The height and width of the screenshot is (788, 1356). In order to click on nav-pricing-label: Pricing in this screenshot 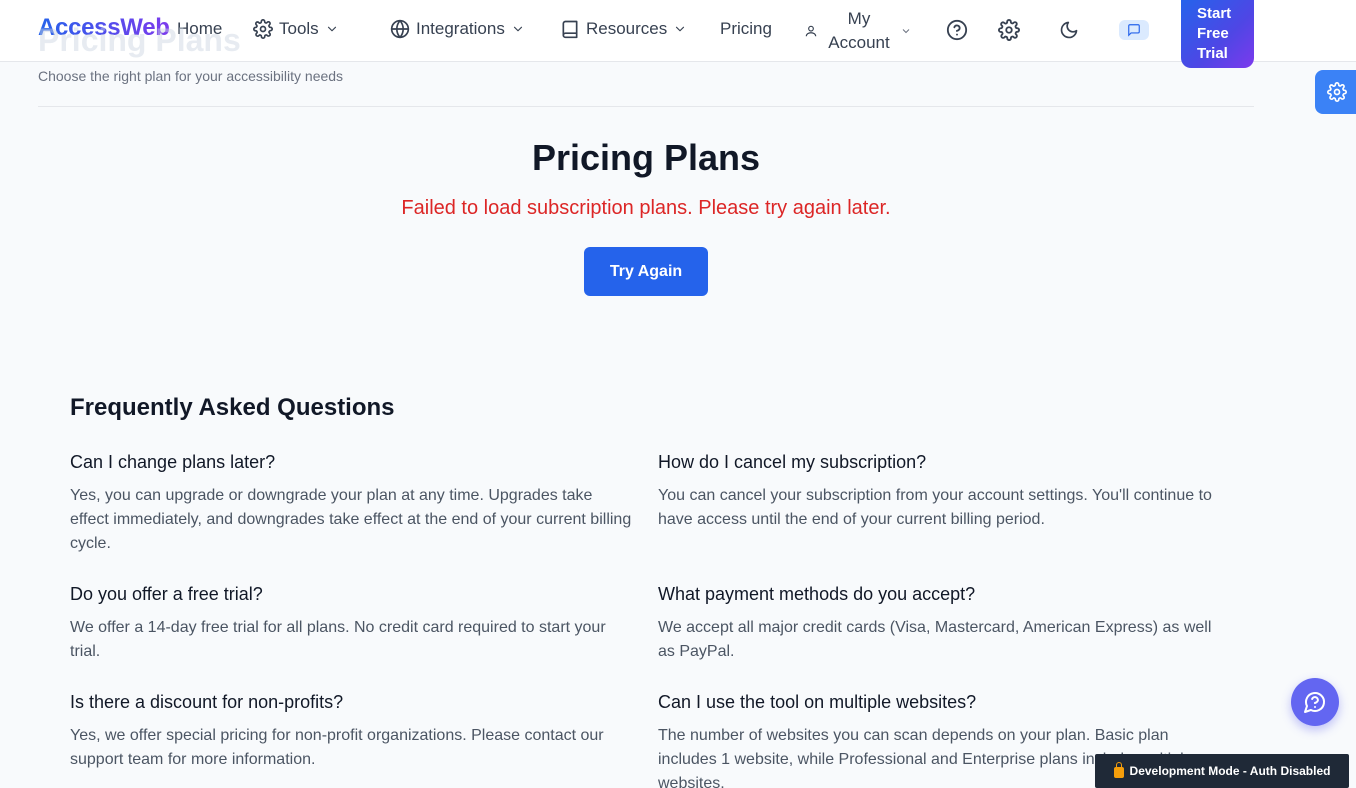, I will do `click(746, 28)`.